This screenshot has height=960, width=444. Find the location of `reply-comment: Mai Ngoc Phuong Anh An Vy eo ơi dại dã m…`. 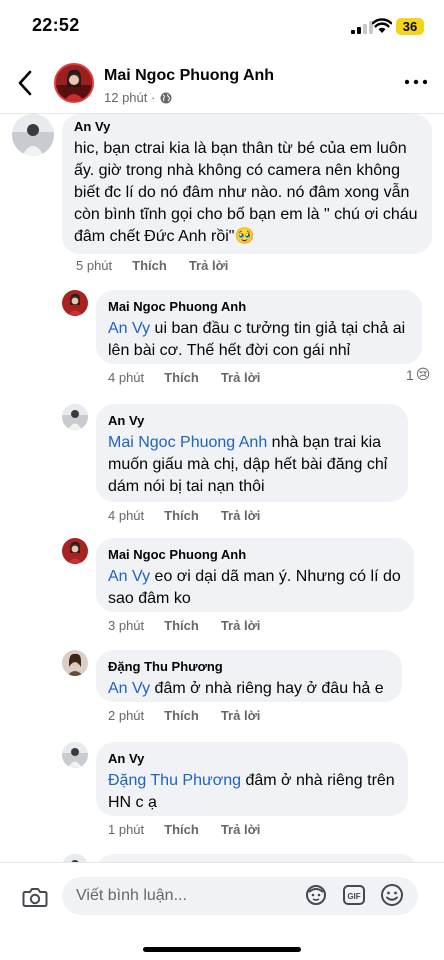

reply-comment: Mai Ngoc Phuong Anh An Vy eo ơi dại dã m… is located at coordinates (222, 591).